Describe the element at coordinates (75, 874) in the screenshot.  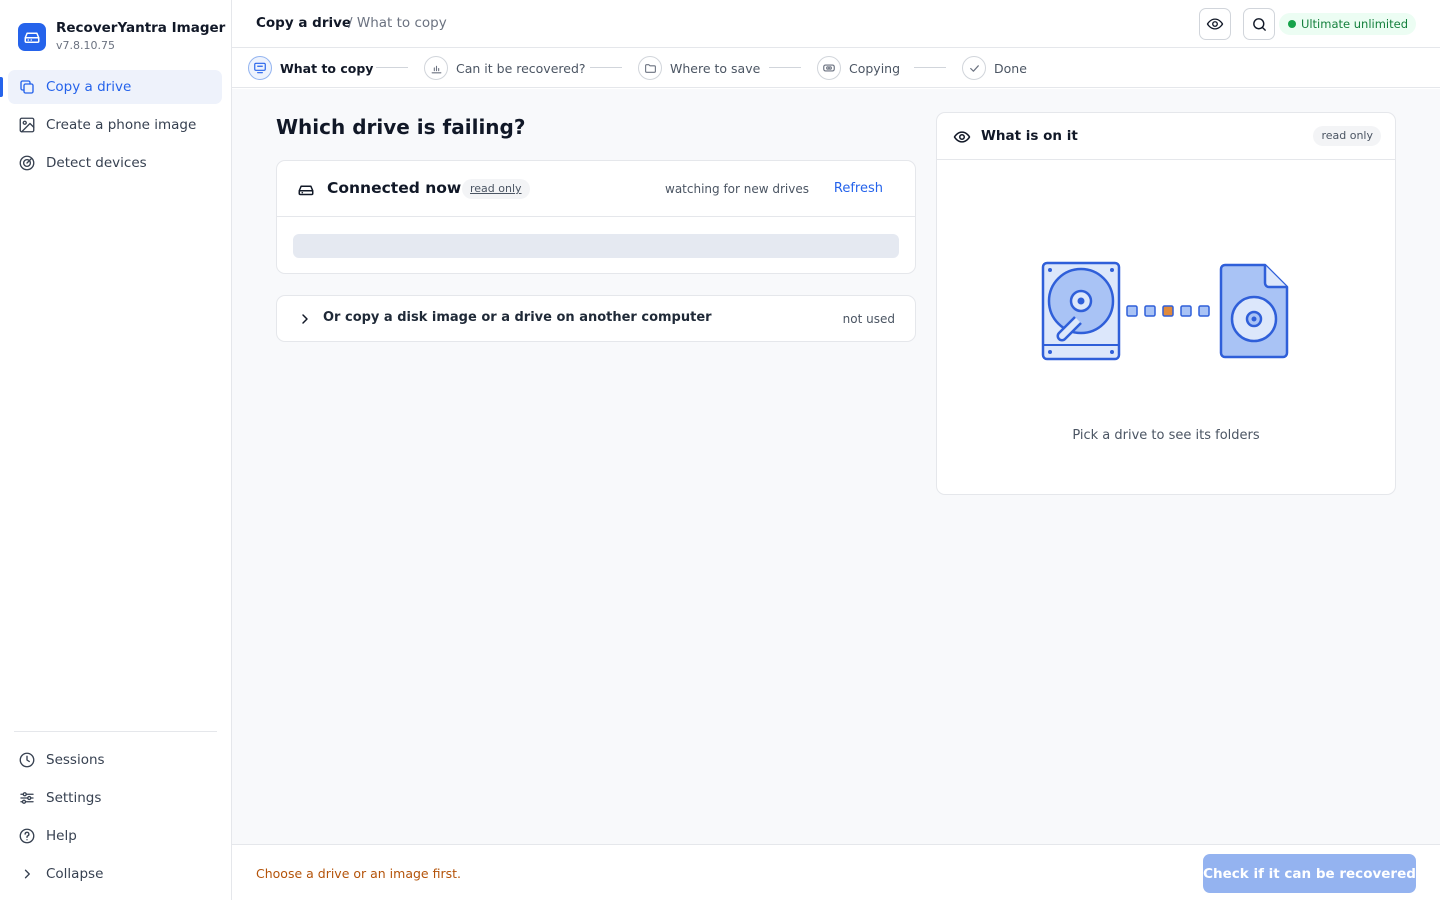
I see `sidebar-item-label: Collapse` at that location.